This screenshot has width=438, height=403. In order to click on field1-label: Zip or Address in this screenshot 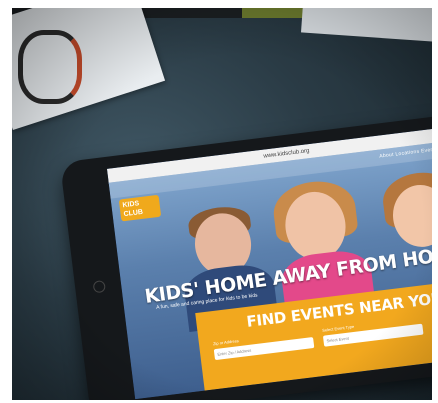, I will do `click(225, 342)`.